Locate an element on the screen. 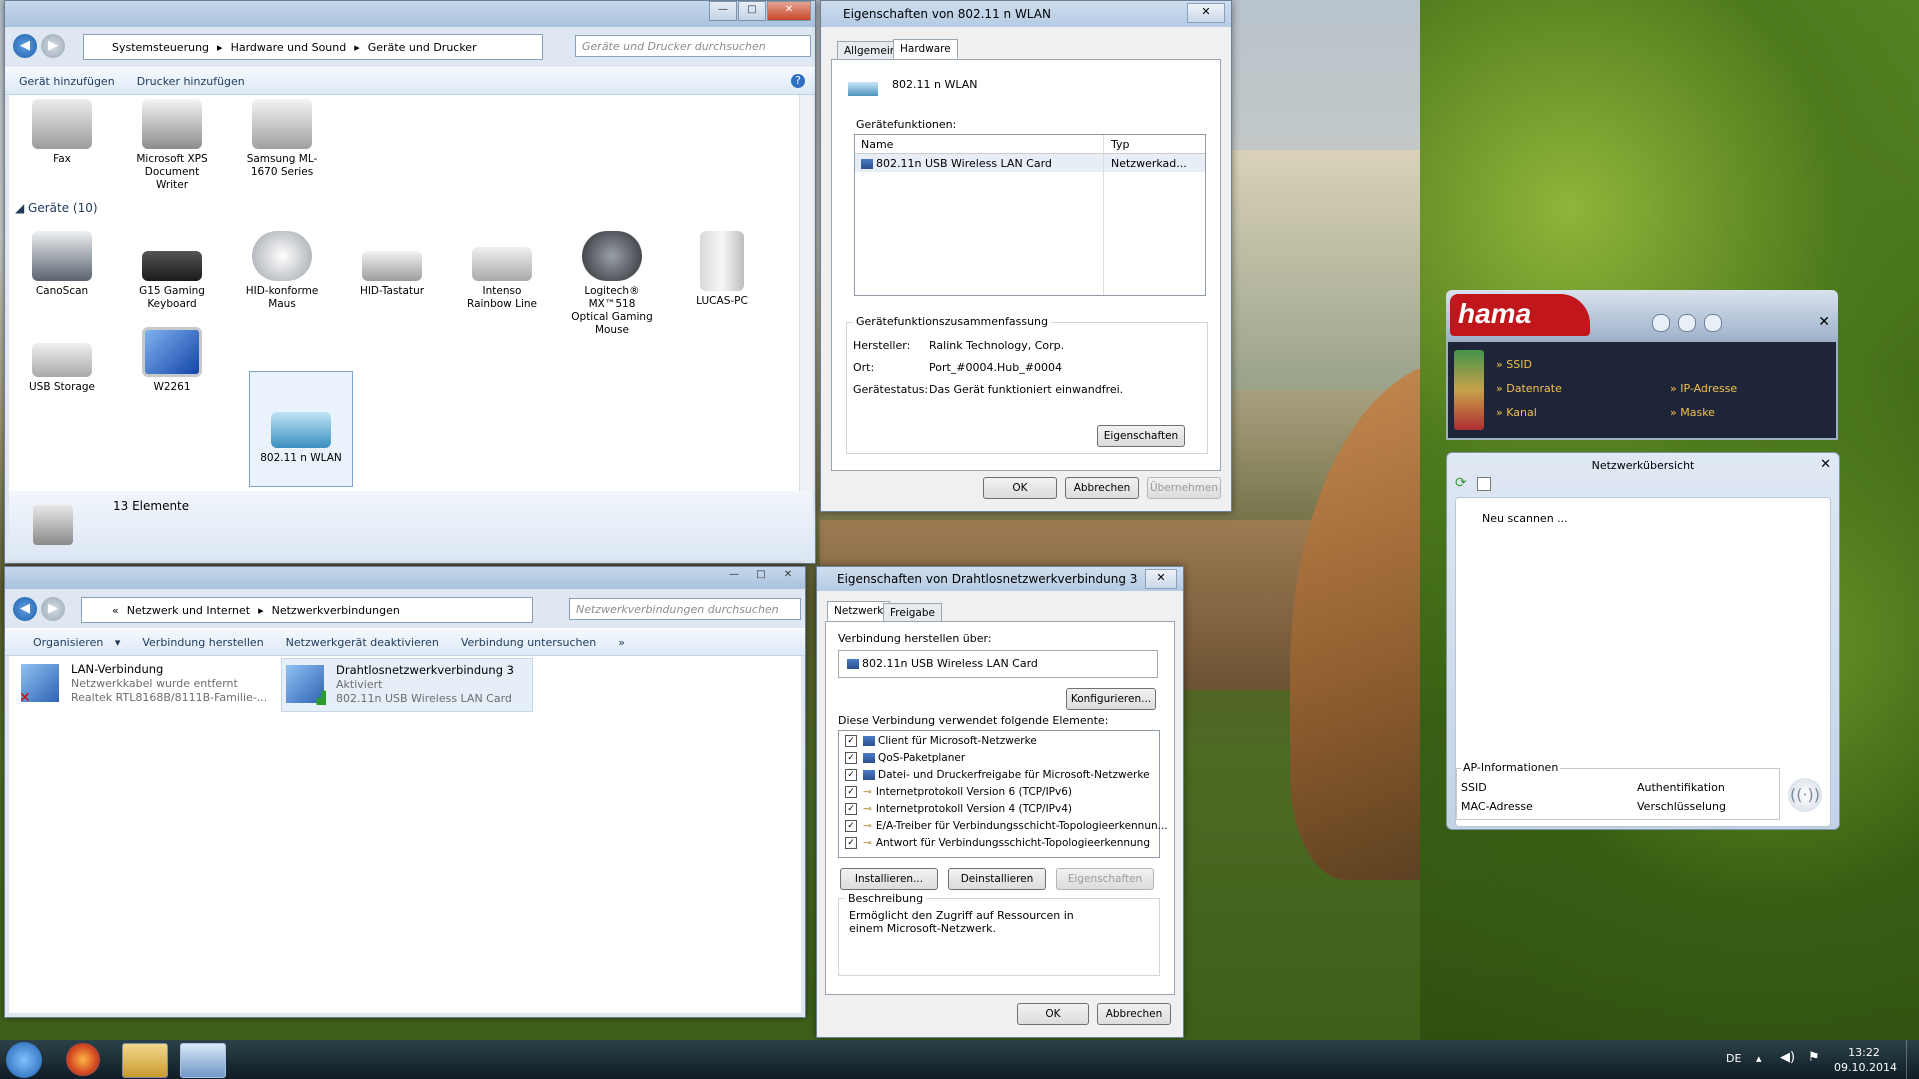  control-panel-icon is located at coordinates (203, 1060).